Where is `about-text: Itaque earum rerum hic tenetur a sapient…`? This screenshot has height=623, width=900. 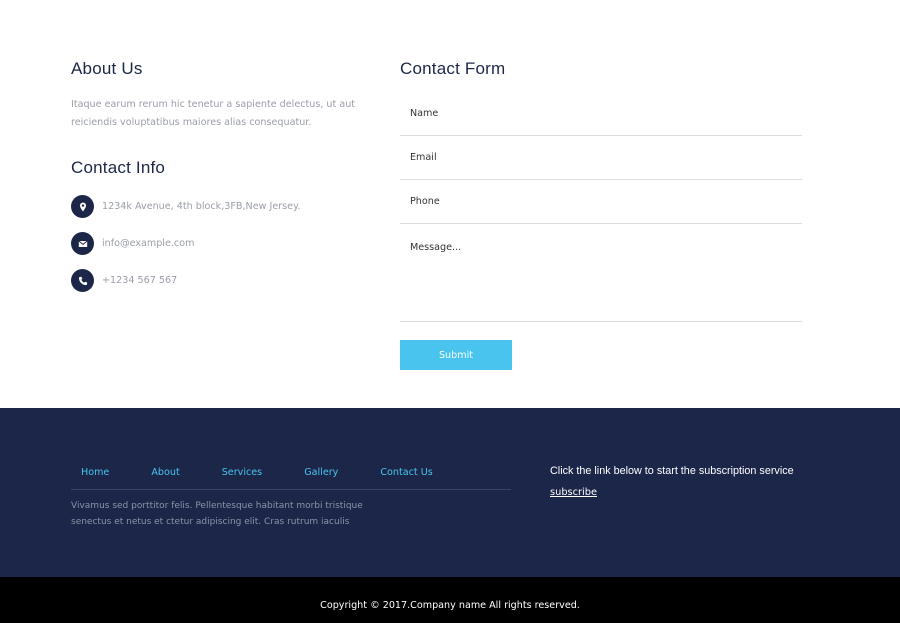 about-text: Itaque earum rerum hic tenetur a sapient… is located at coordinates (213, 113).